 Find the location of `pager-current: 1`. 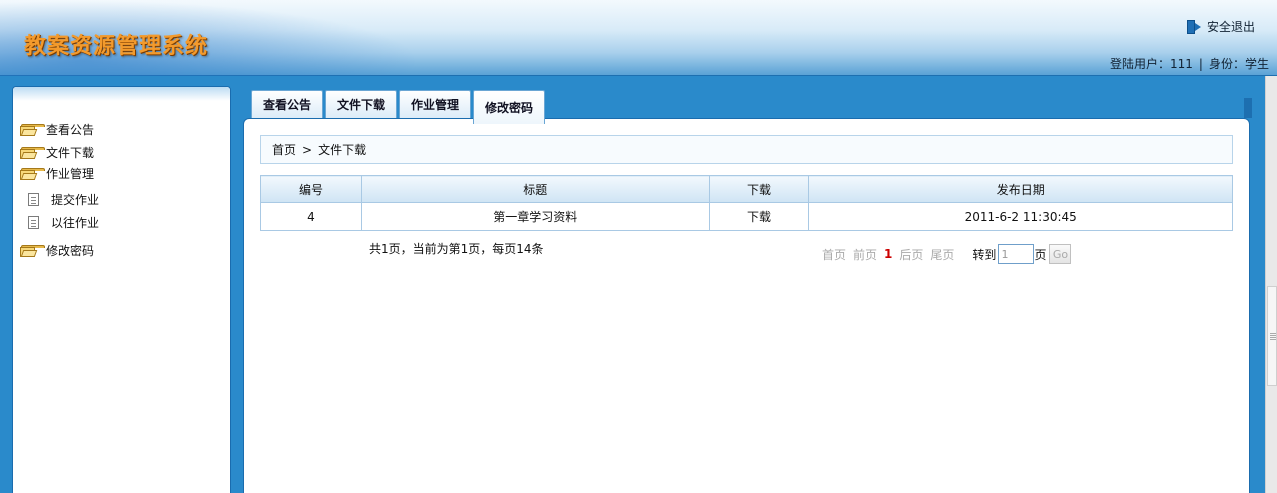

pager-current: 1 is located at coordinates (888, 254).